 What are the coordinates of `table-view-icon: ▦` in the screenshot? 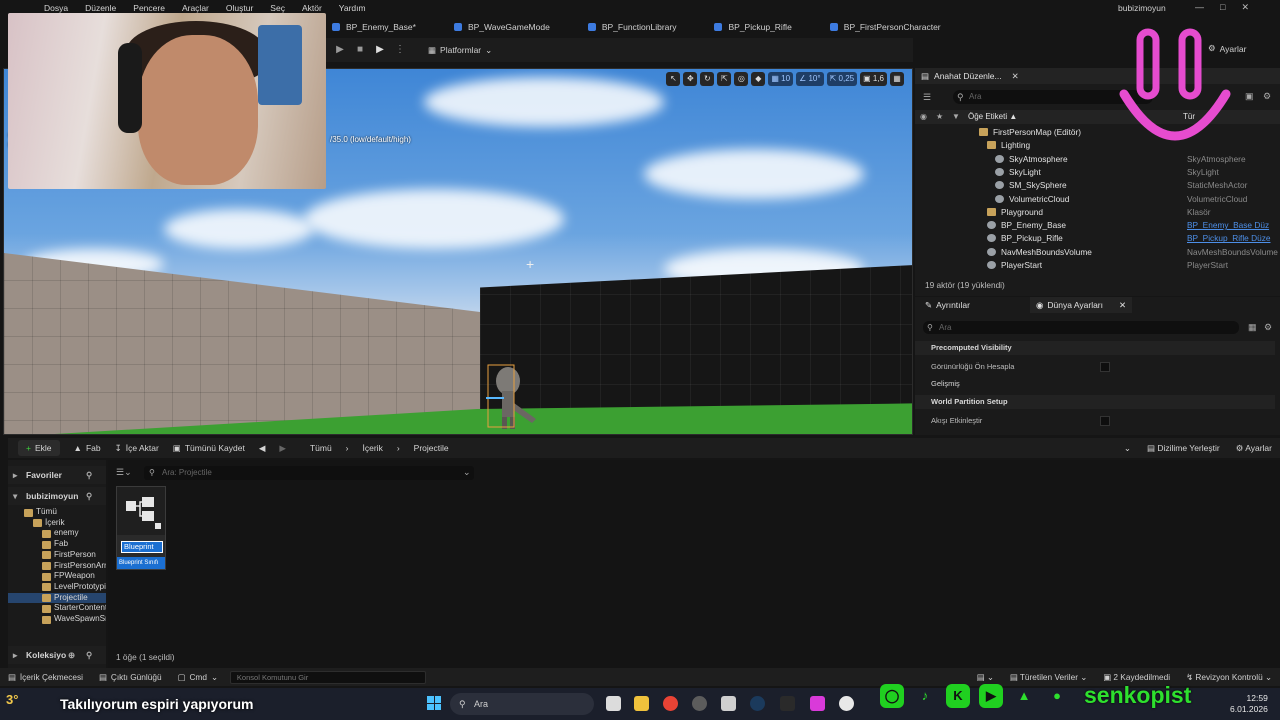 It's located at (1252, 327).